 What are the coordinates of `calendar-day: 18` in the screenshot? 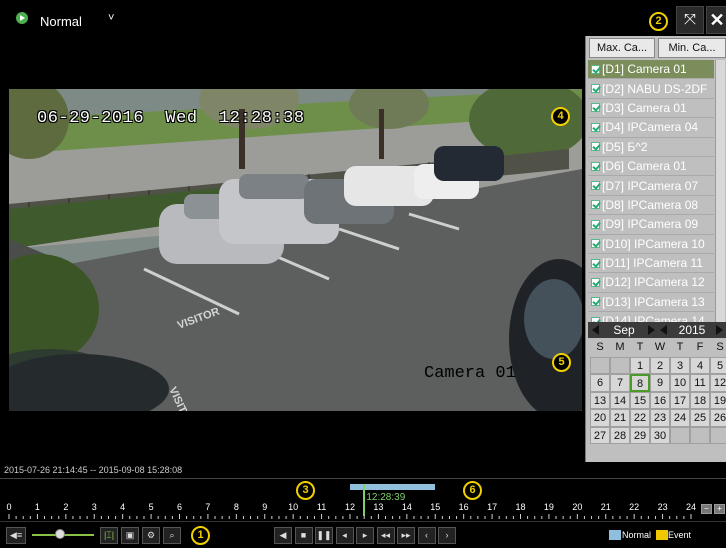 It's located at (700, 400).